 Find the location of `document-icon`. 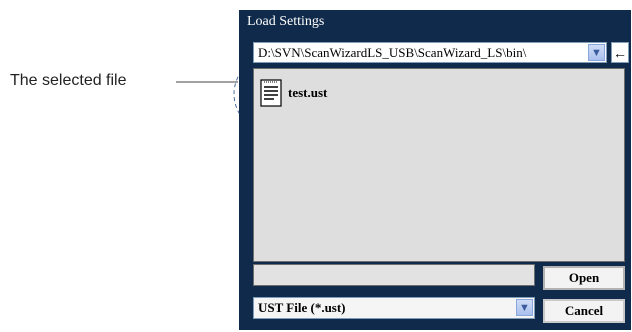

document-icon is located at coordinates (271, 93).